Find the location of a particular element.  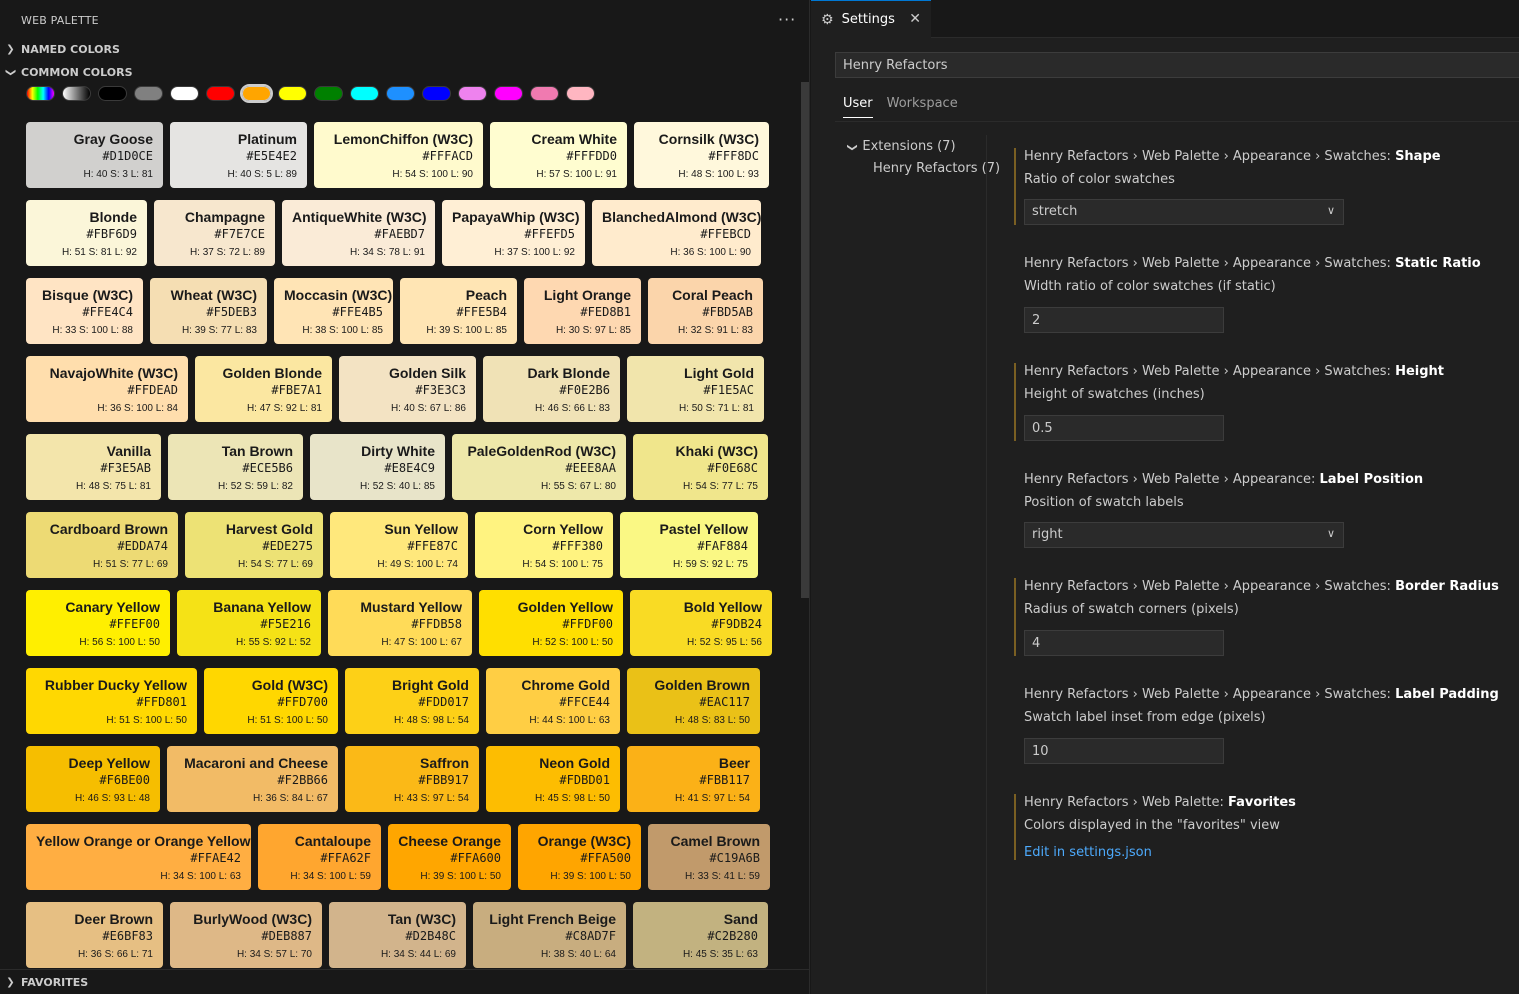

color-swatch: Cornsilk (W3C) #FFF8DC H: 48 S: 100 L: 93 is located at coordinates (701, 155).